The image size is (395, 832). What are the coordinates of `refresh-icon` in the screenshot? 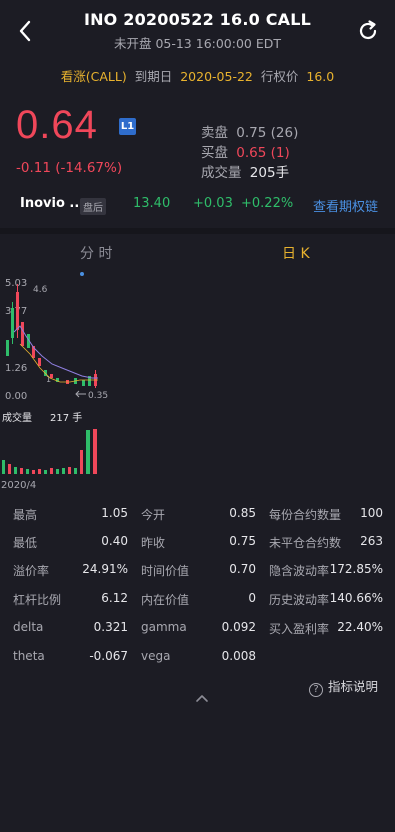 It's located at (368, 30).